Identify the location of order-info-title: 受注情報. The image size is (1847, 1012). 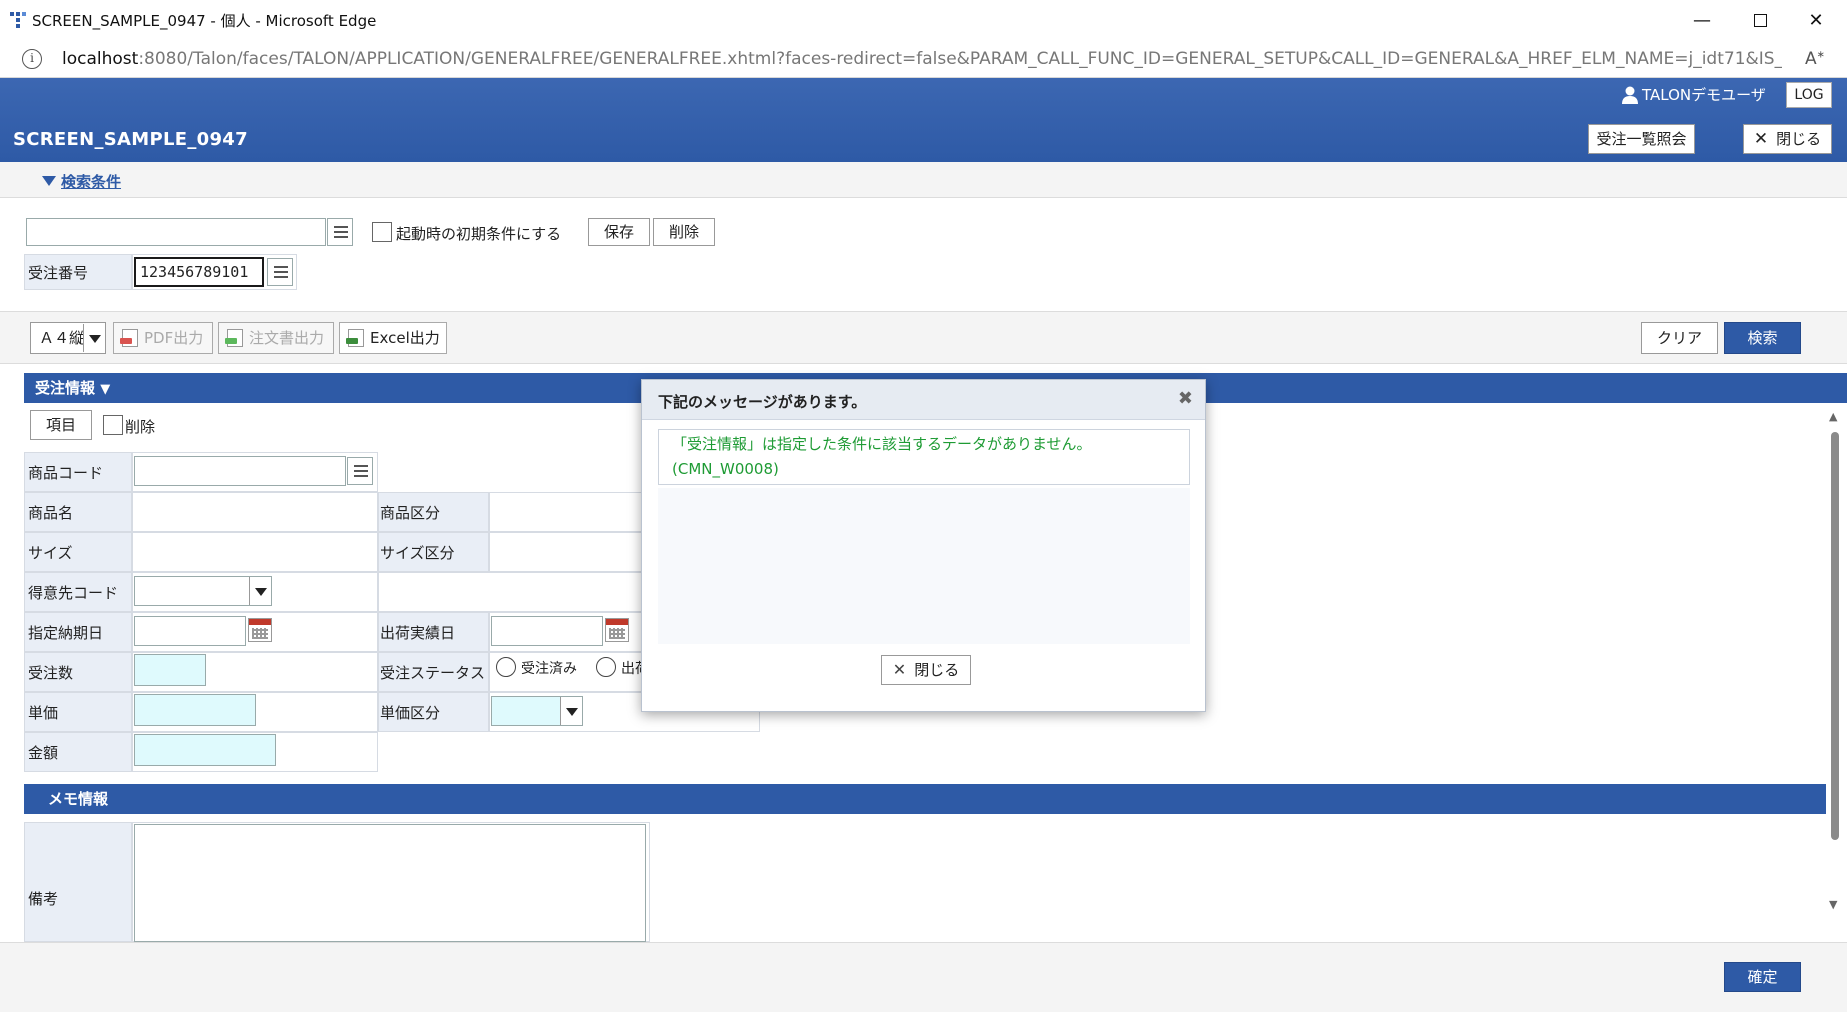
(65, 388).